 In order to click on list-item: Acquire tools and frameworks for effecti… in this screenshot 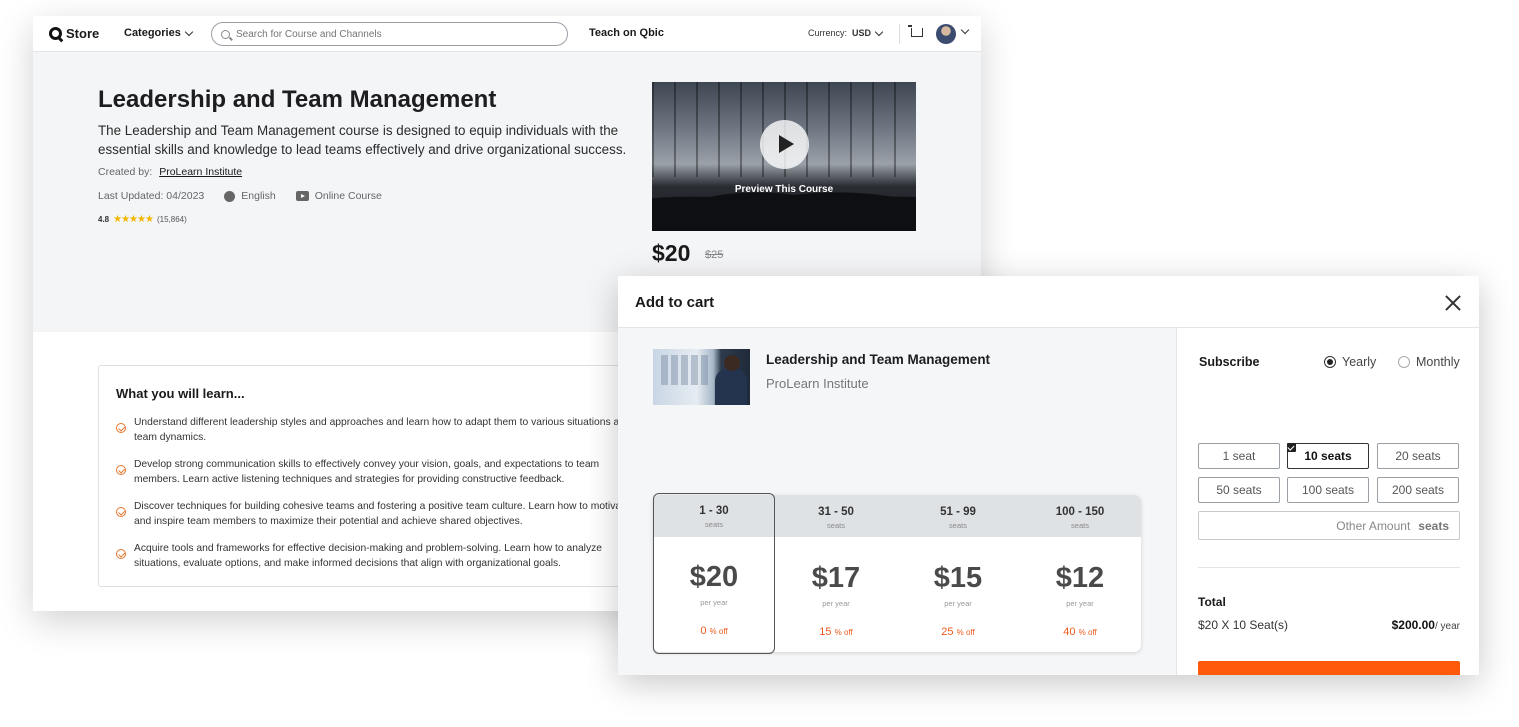, I will do `click(376, 556)`.